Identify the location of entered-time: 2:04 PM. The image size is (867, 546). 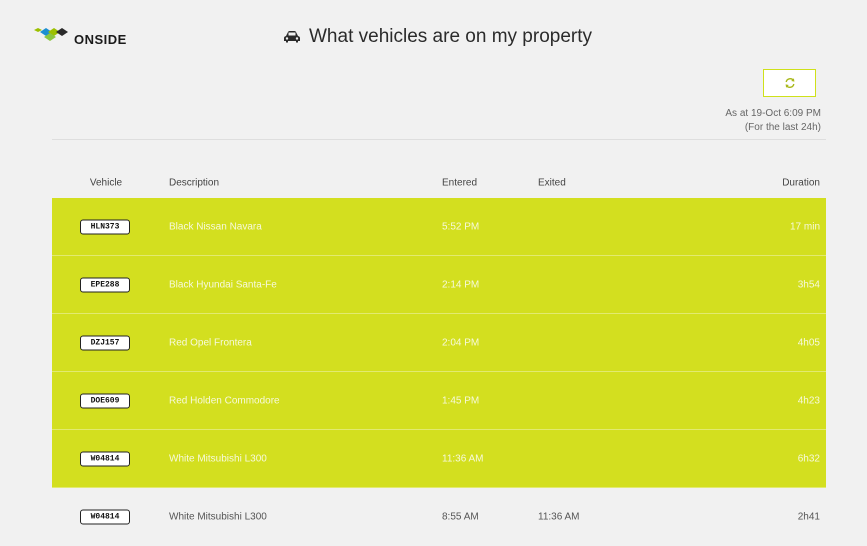
(461, 342).